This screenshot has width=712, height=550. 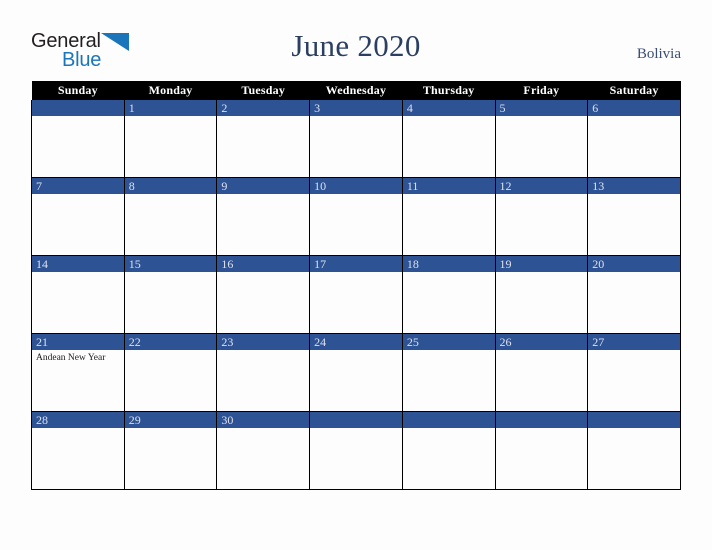 I want to click on day-number-bar: 20, so click(x=634, y=264).